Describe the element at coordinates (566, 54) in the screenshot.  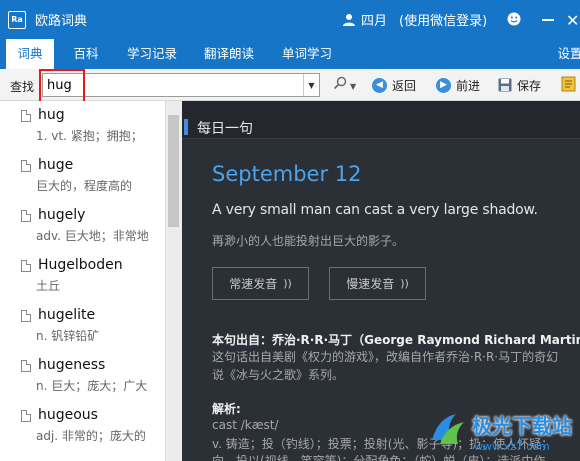
I see `tab-settings: 设置` at that location.